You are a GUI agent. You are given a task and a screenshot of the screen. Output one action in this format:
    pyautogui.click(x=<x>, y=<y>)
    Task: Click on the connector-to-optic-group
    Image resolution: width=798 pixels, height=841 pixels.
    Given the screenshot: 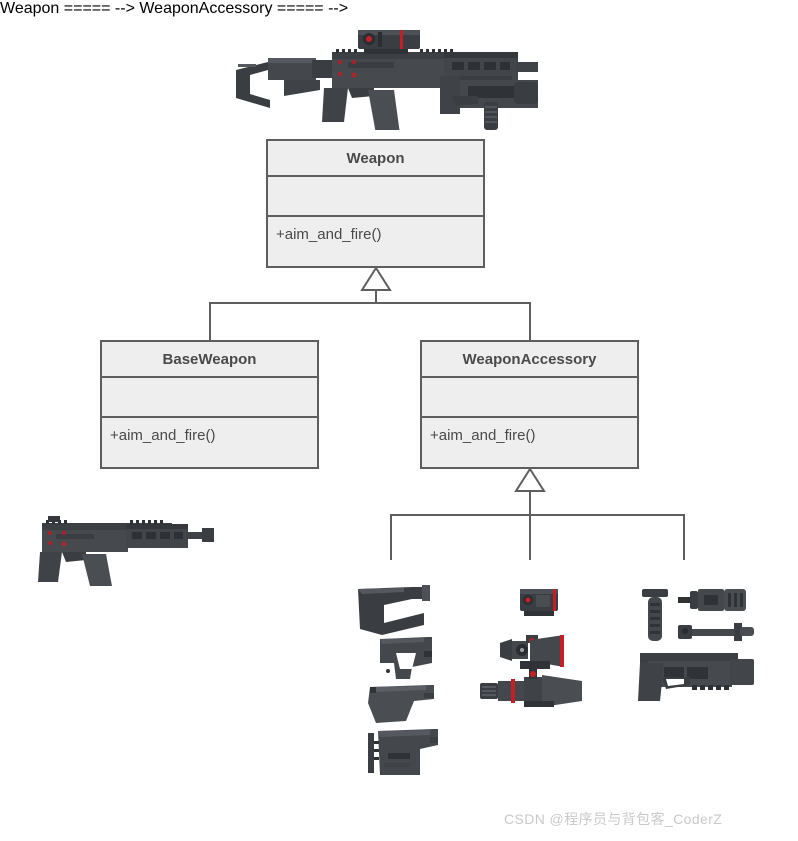 What is the action you would take?
    pyautogui.click(x=530, y=537)
    